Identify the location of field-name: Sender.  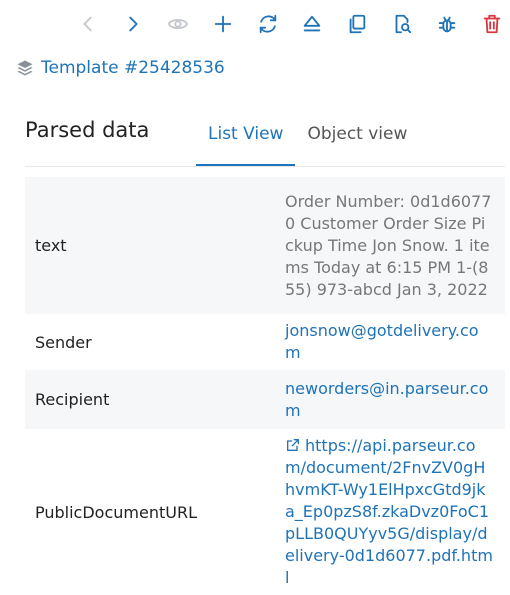
(63, 342).